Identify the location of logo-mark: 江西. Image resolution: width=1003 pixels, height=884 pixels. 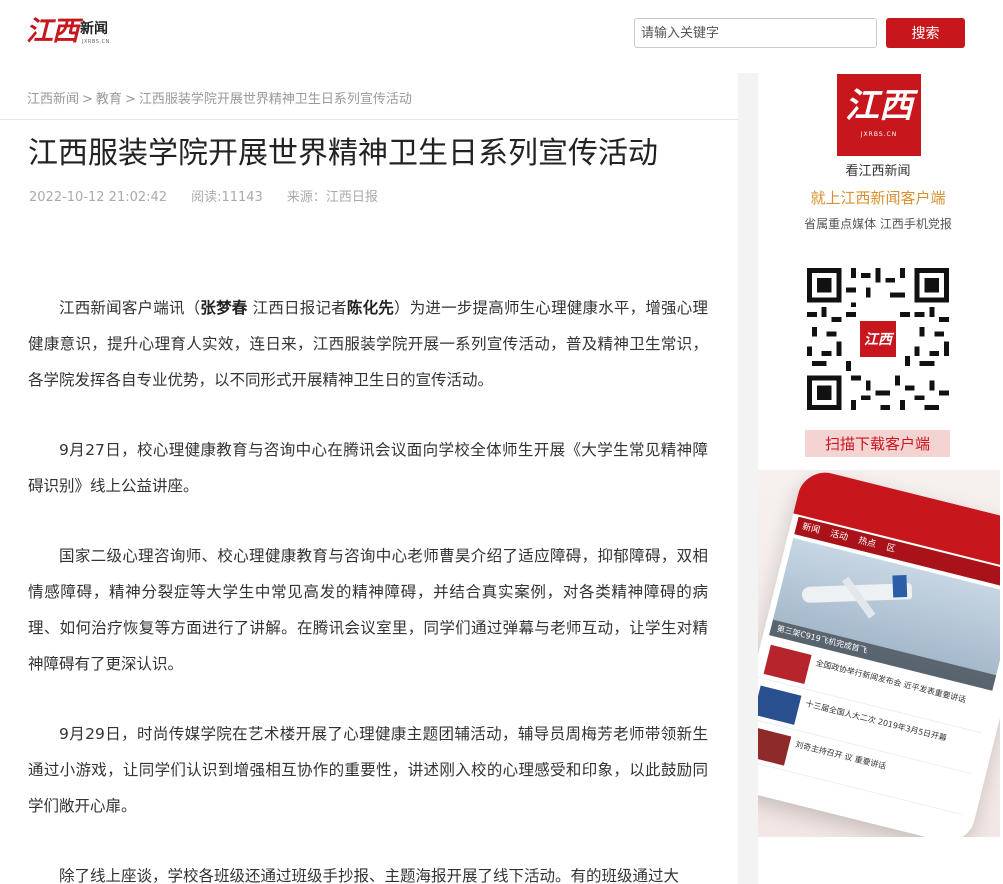
(52, 31).